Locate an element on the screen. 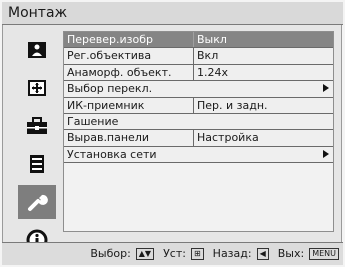 Image resolution: width=345 pixels, height=267 pixels. help-exit-label: Вых: is located at coordinates (291, 253).